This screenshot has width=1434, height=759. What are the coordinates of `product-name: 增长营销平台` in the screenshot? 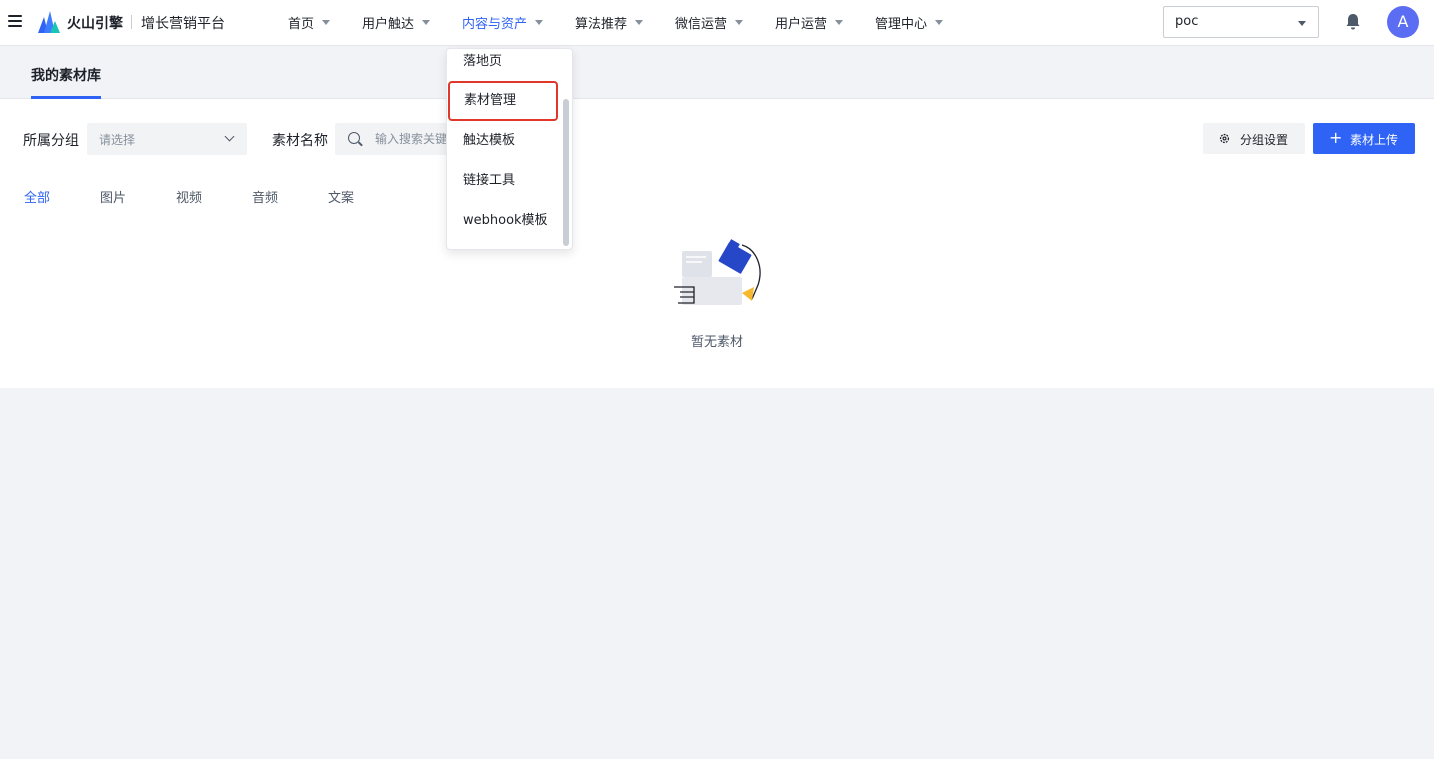 It's located at (183, 24).